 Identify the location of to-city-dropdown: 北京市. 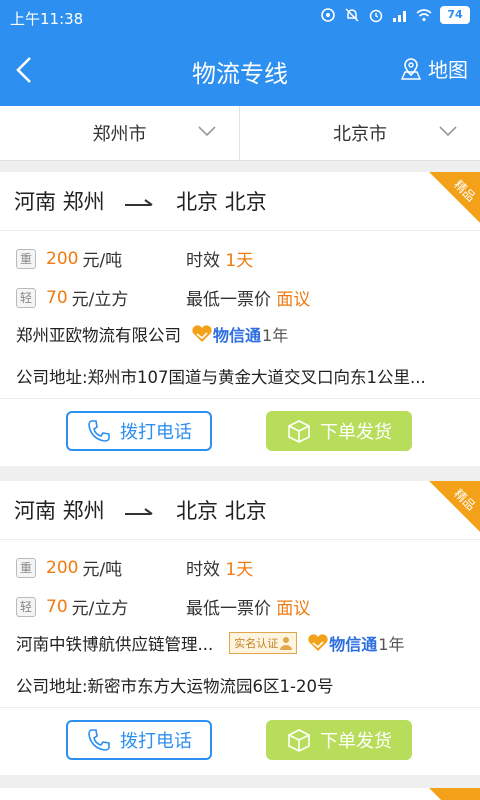
(360, 133).